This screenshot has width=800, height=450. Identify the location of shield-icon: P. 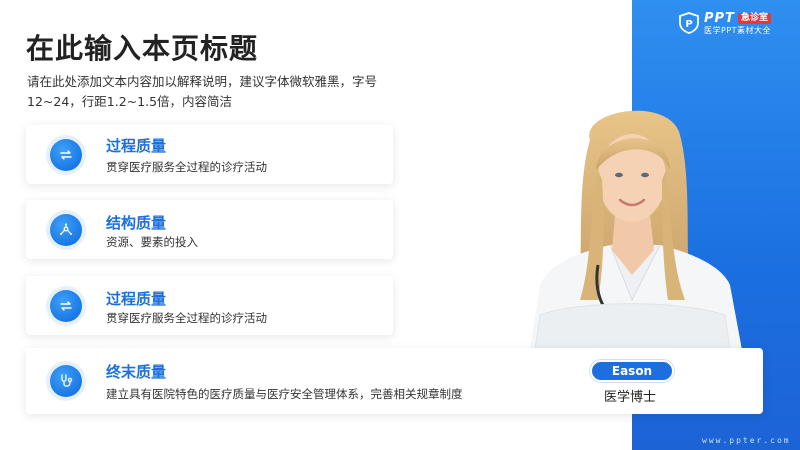
(689, 23).